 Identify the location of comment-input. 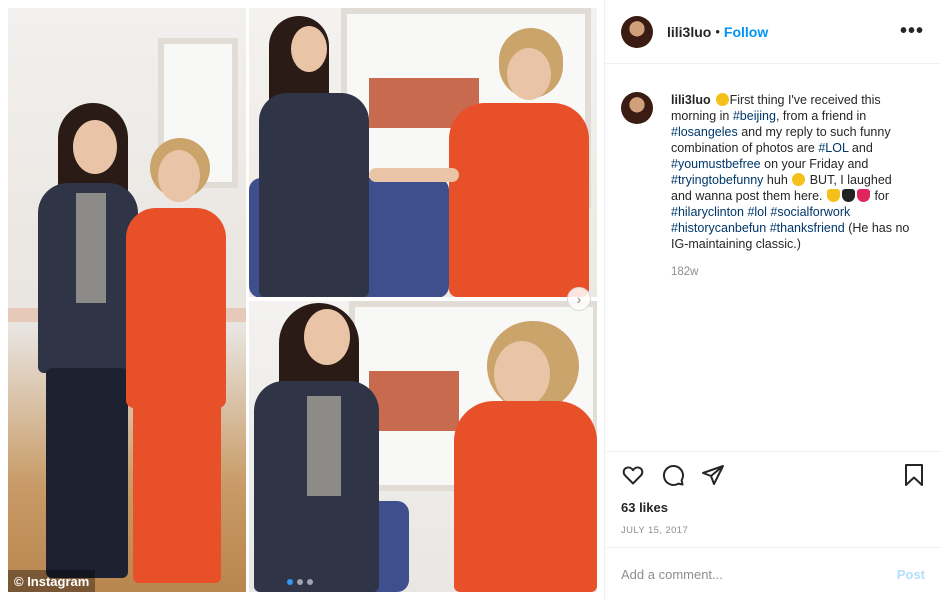
(759, 574).